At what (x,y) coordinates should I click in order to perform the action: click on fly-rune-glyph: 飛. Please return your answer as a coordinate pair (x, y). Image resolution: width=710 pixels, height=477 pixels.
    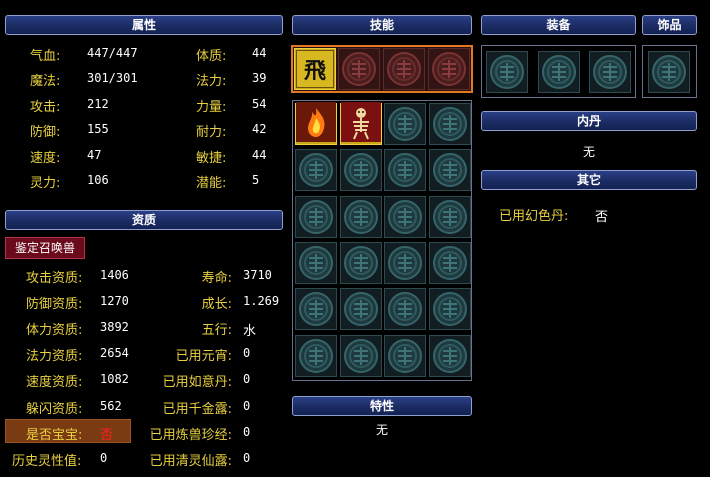
    Looking at the image, I should click on (314, 71).